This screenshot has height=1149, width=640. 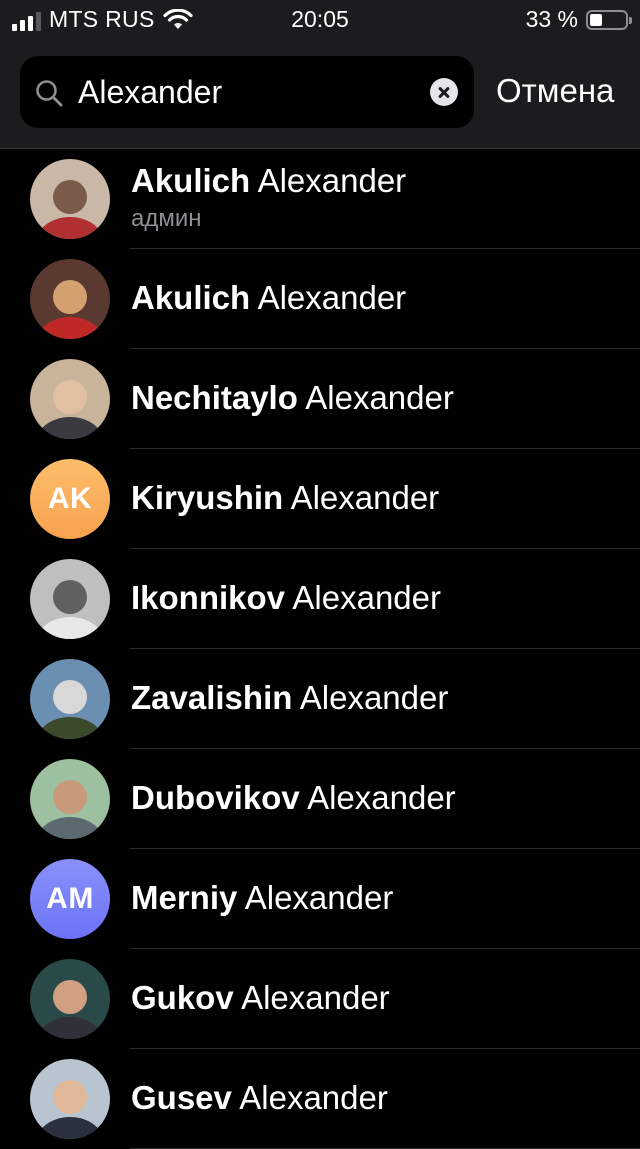 I want to click on clear-search-icon, so click(x=444, y=92).